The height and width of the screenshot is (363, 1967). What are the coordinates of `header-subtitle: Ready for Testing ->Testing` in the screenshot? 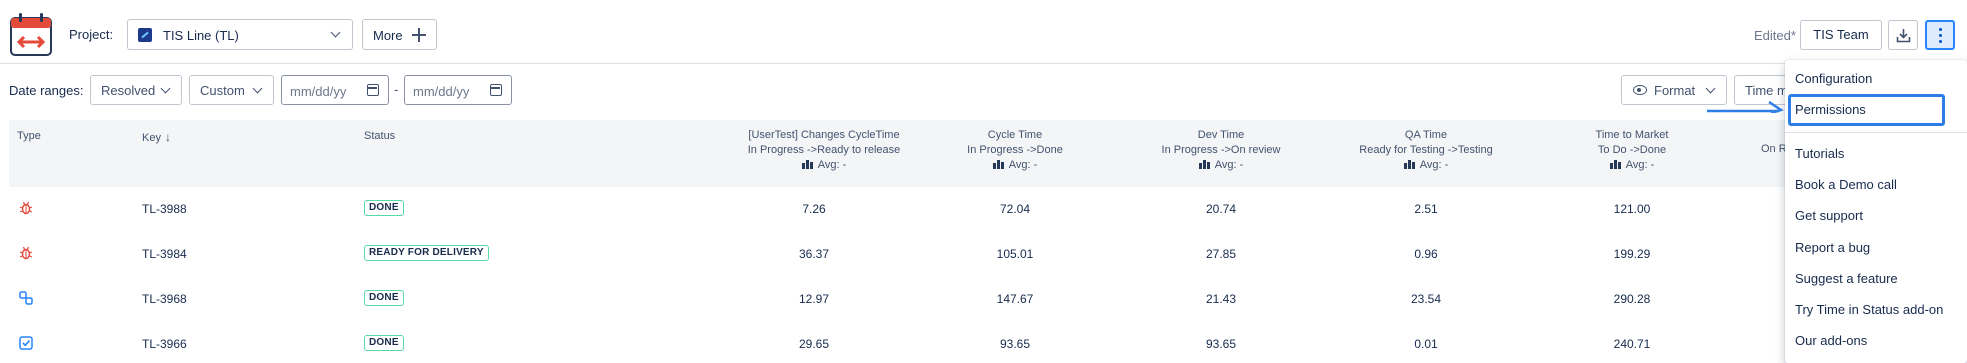 It's located at (1426, 150).